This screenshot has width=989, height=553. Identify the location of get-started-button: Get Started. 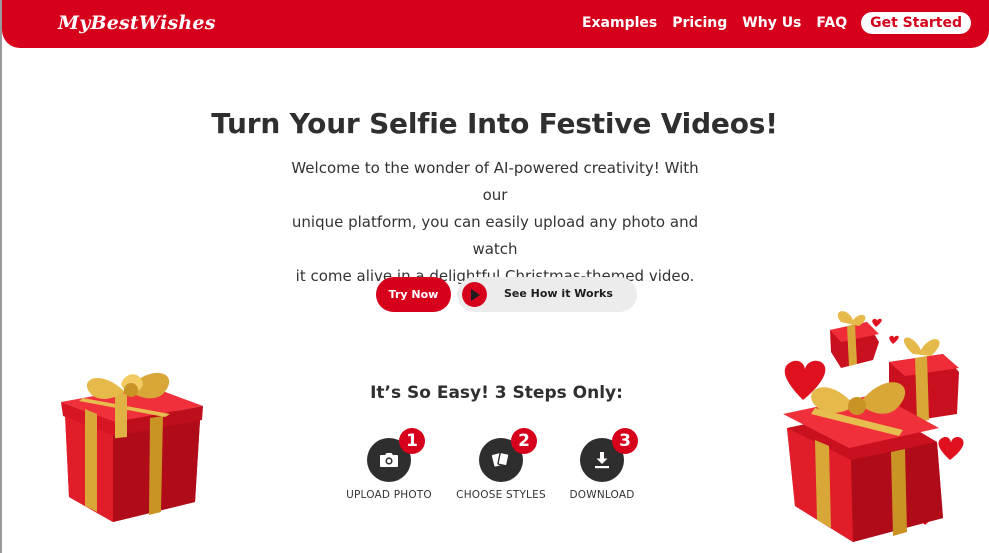
(916, 23).